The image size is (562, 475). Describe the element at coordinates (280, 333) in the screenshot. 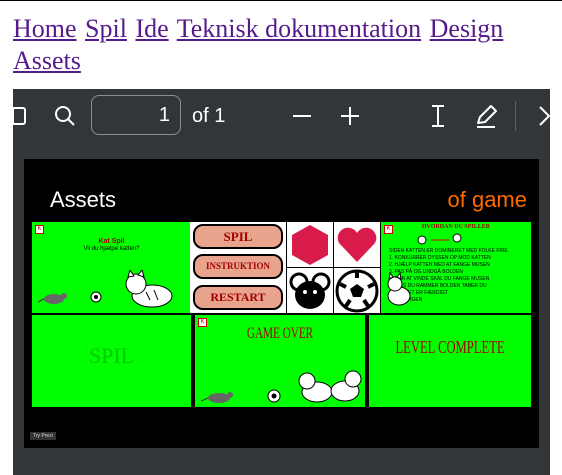

I see `game-over-label: GAME OVER` at that location.